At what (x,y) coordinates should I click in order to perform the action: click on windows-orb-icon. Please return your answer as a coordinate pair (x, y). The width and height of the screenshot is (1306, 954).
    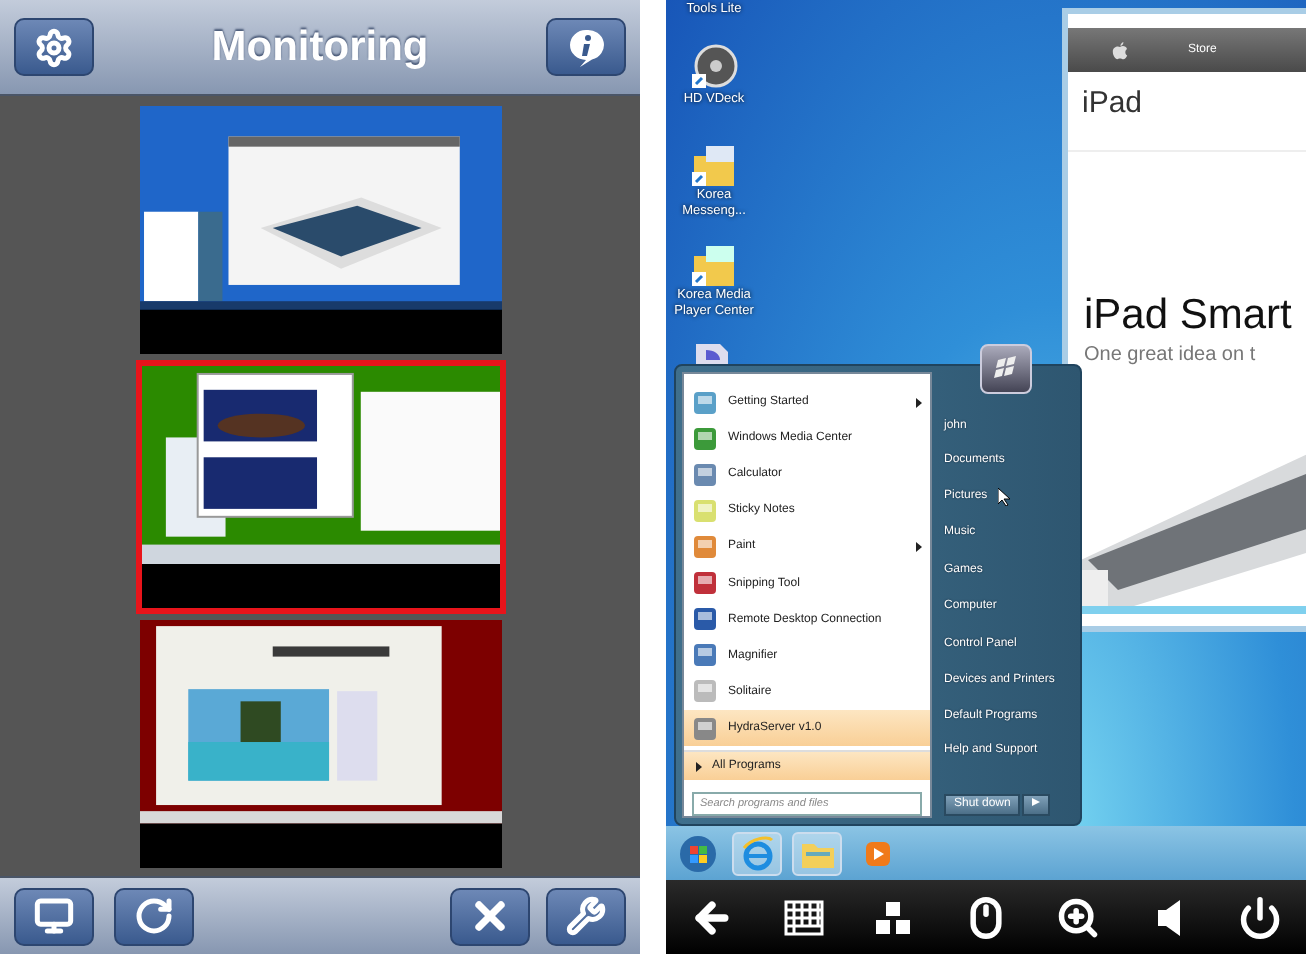
    Looking at the image, I should click on (697, 853).